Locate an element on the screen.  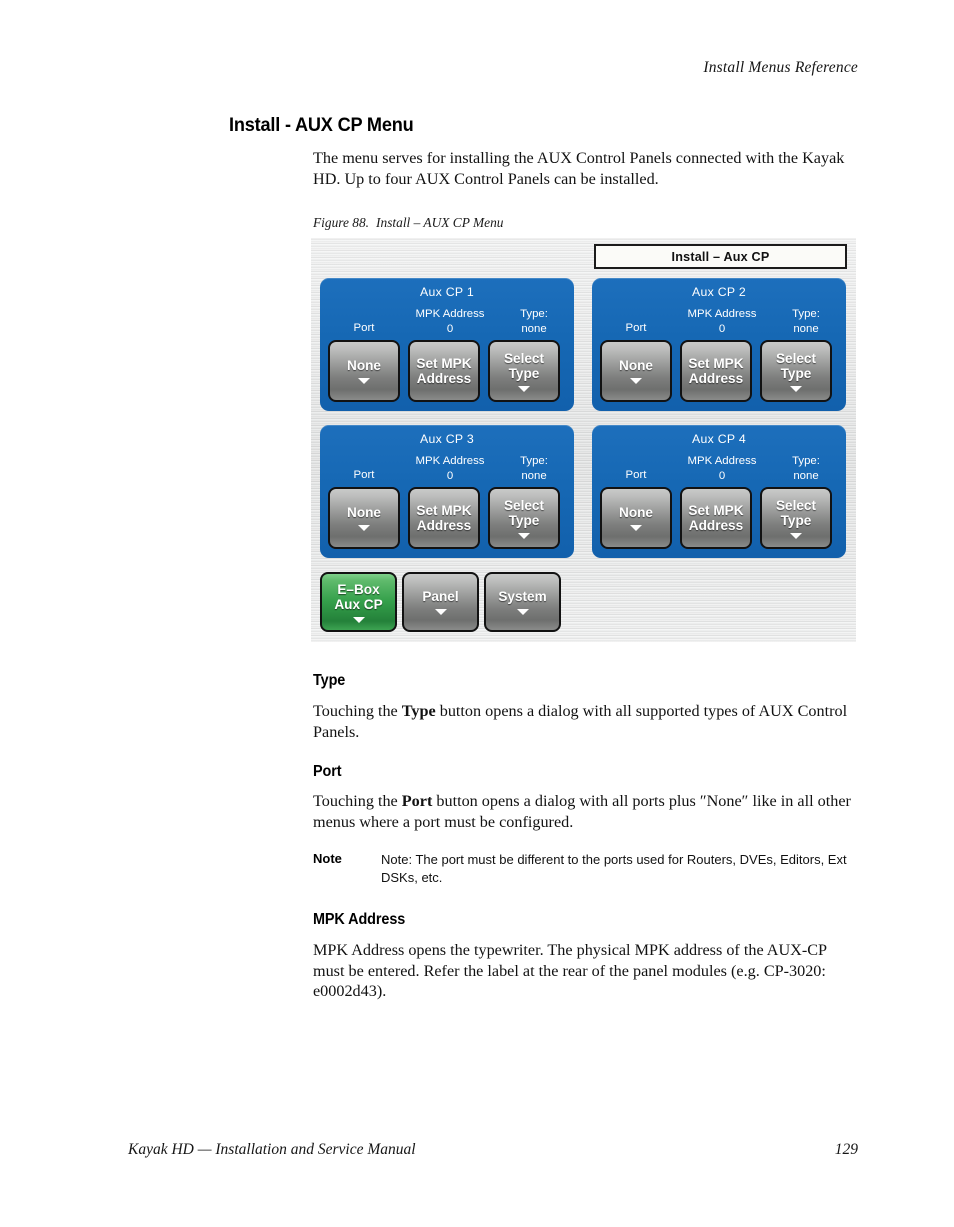
figure-caption: Figure 88. Install – AUX CP Menu is located at coordinates (408, 223).